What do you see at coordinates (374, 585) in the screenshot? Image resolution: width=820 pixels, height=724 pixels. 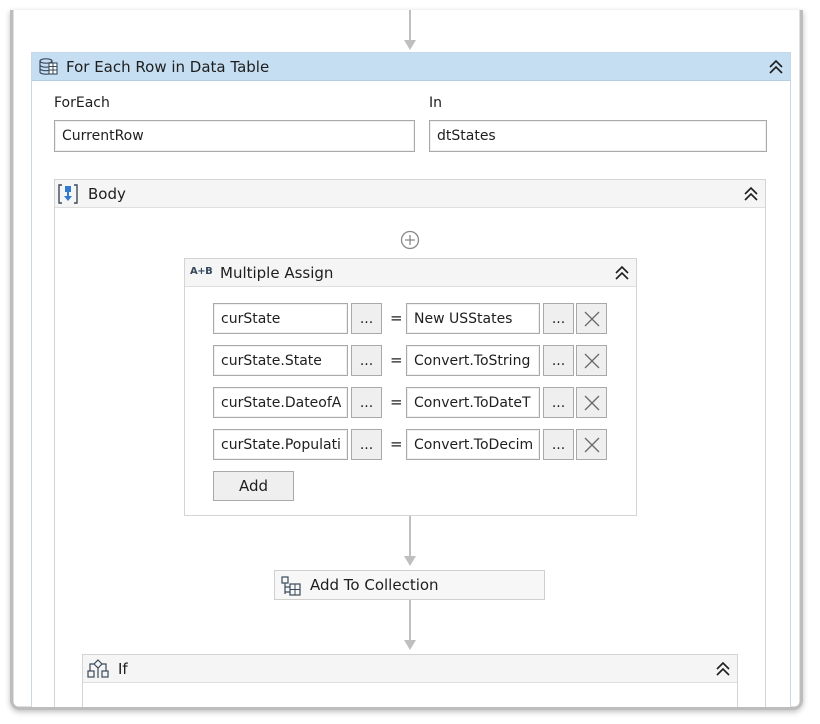 I see `add-to-collection-title: Add To Collection` at bounding box center [374, 585].